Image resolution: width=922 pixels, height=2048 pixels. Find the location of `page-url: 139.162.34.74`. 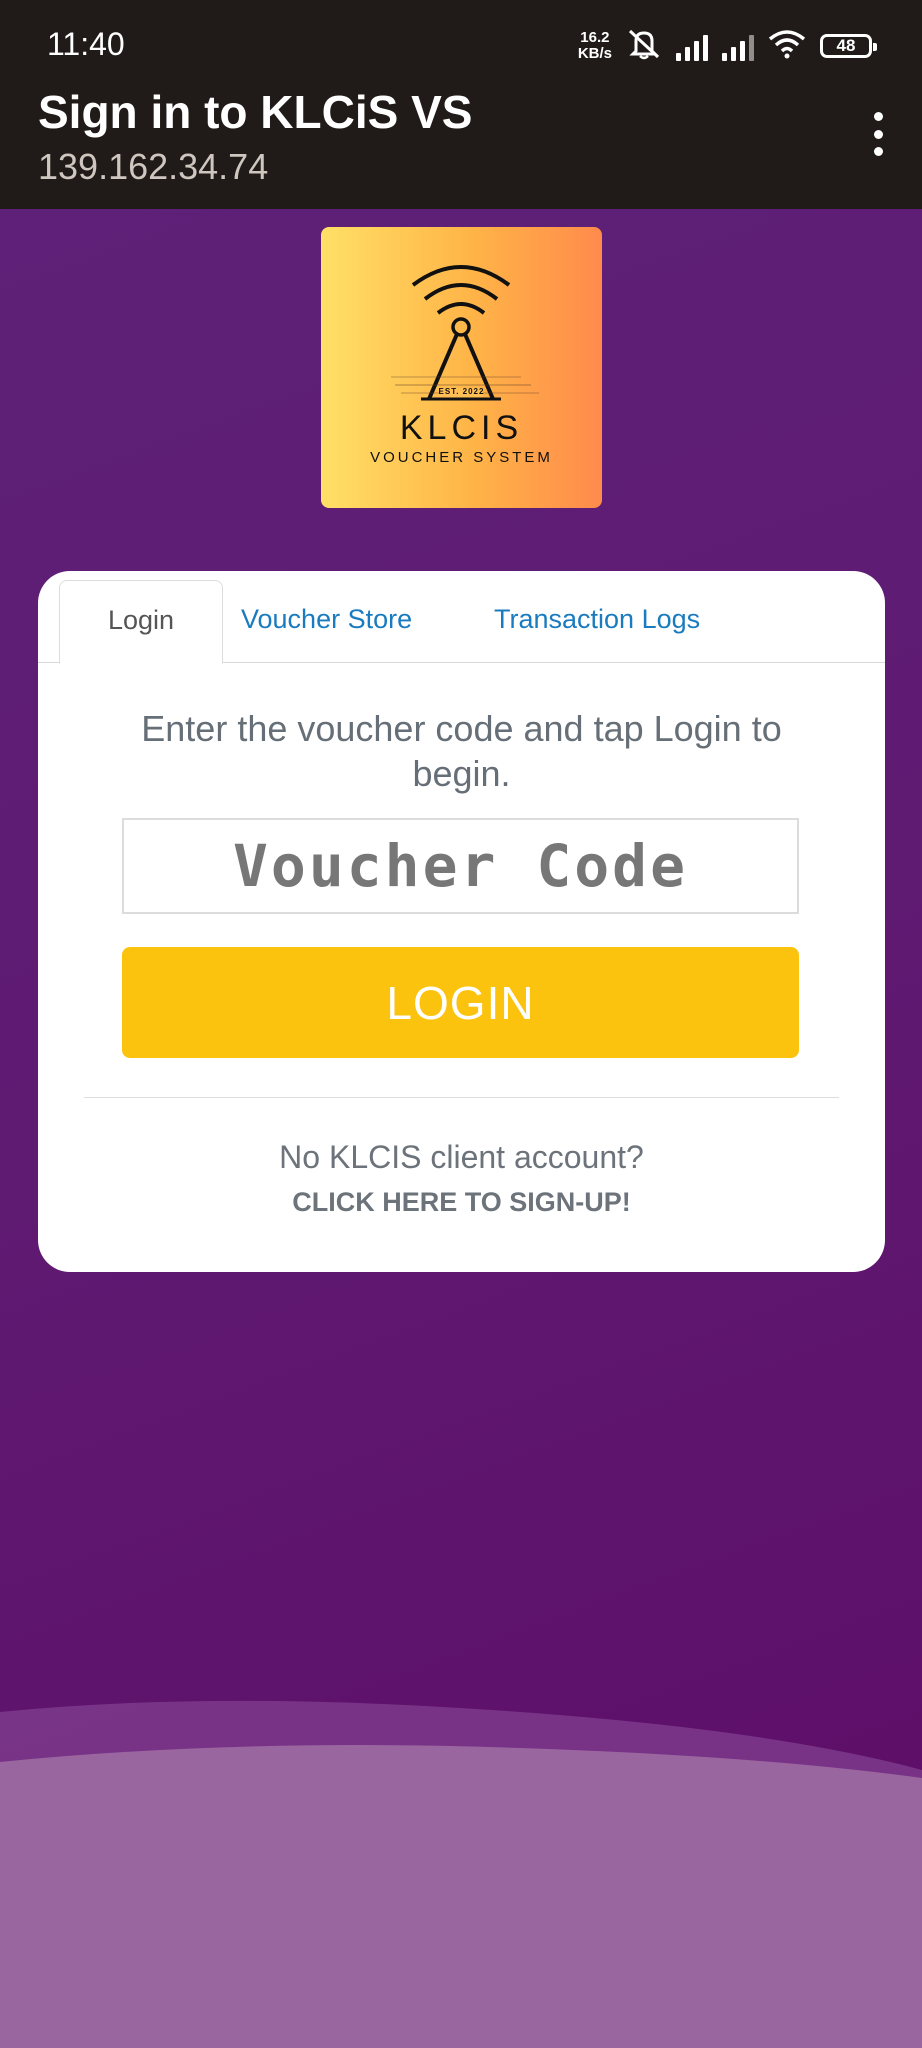

page-url: 139.162.34.74 is located at coordinates (153, 166).